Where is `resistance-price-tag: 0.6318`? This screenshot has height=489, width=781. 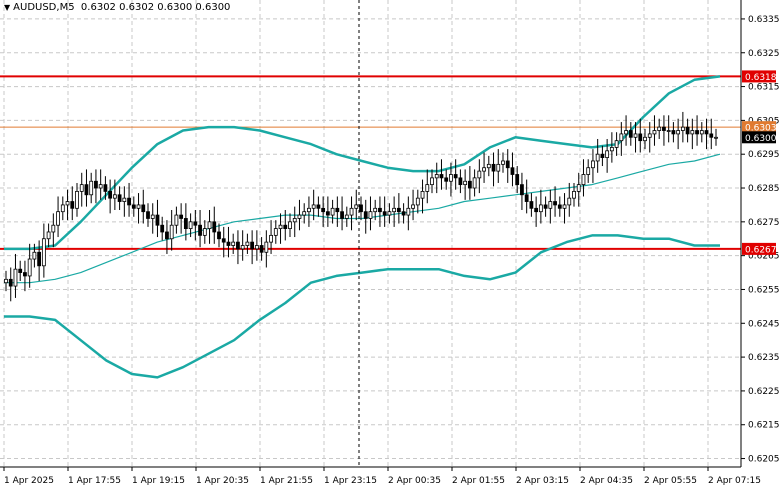 resistance-price-tag: 0.6318 is located at coordinates (761, 78).